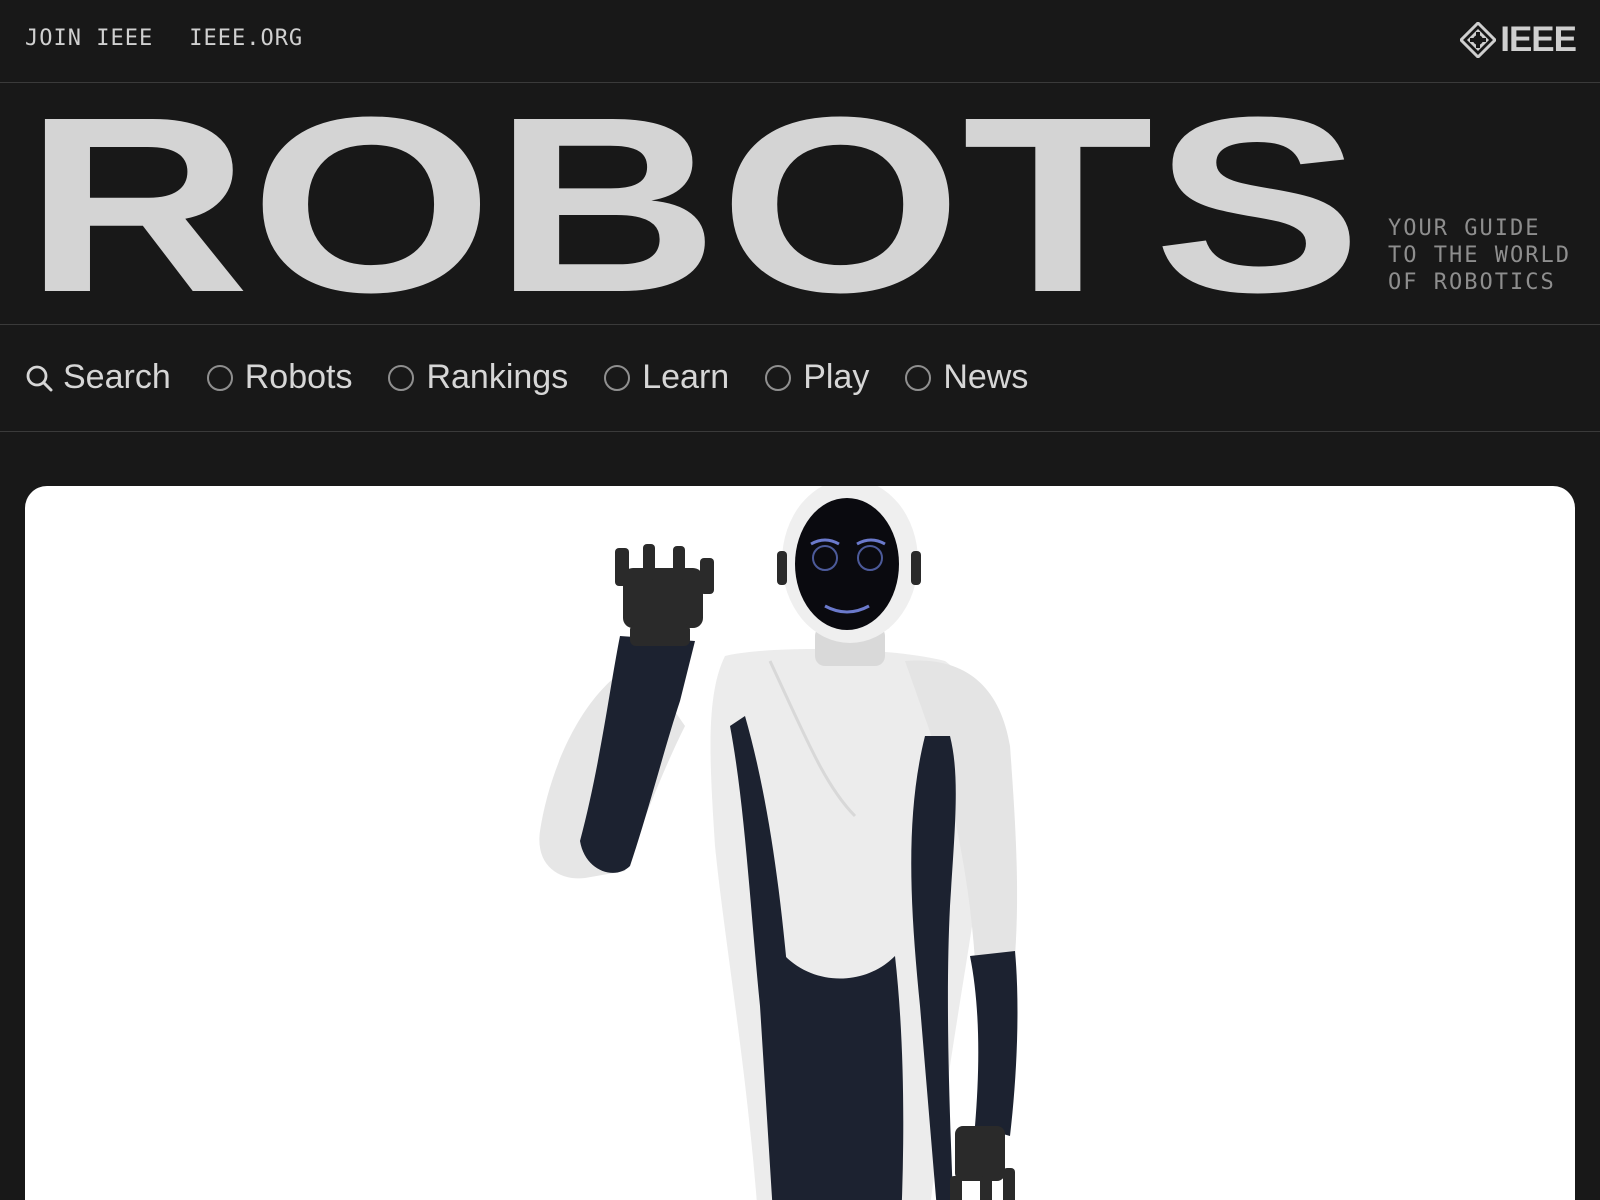 The height and width of the screenshot is (1200, 1600). I want to click on tagline: YOUR GUIDE TO THE WORLD OF ROBOTICS, so click(1479, 255).